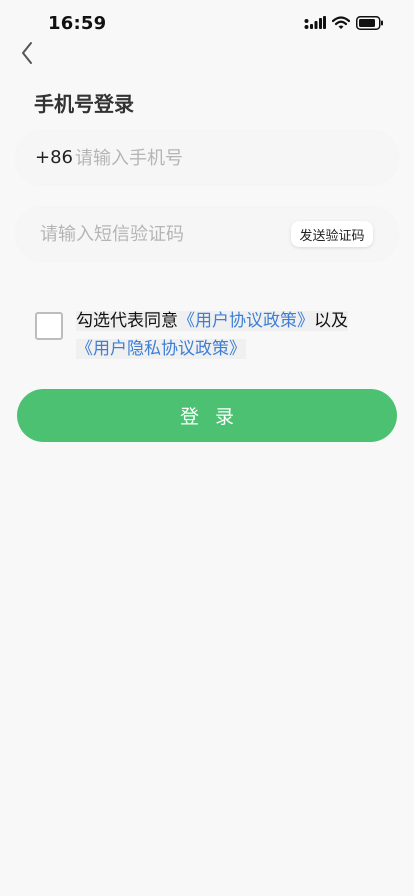  I want to click on page-title: 手机号登录, so click(84, 104).